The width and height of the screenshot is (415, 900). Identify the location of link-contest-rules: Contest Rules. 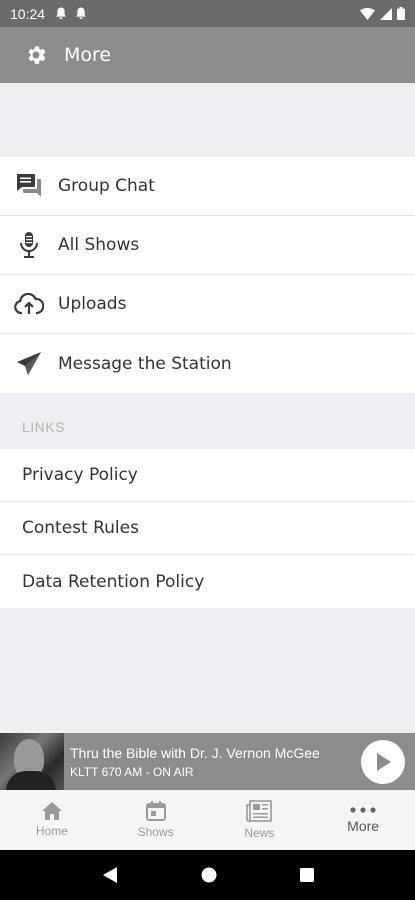
(207, 528).